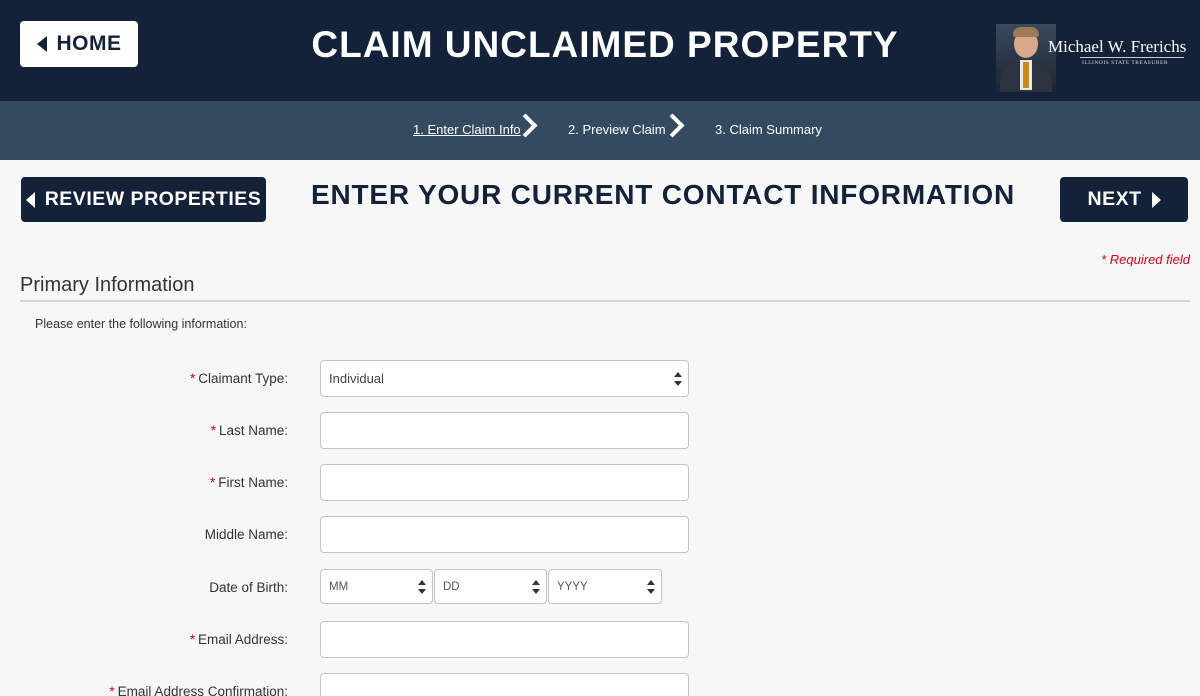 Image resolution: width=1200 pixels, height=696 pixels. I want to click on page-heading: ENTER YOUR CURRENT CONTACT INFORMATION, so click(663, 194).